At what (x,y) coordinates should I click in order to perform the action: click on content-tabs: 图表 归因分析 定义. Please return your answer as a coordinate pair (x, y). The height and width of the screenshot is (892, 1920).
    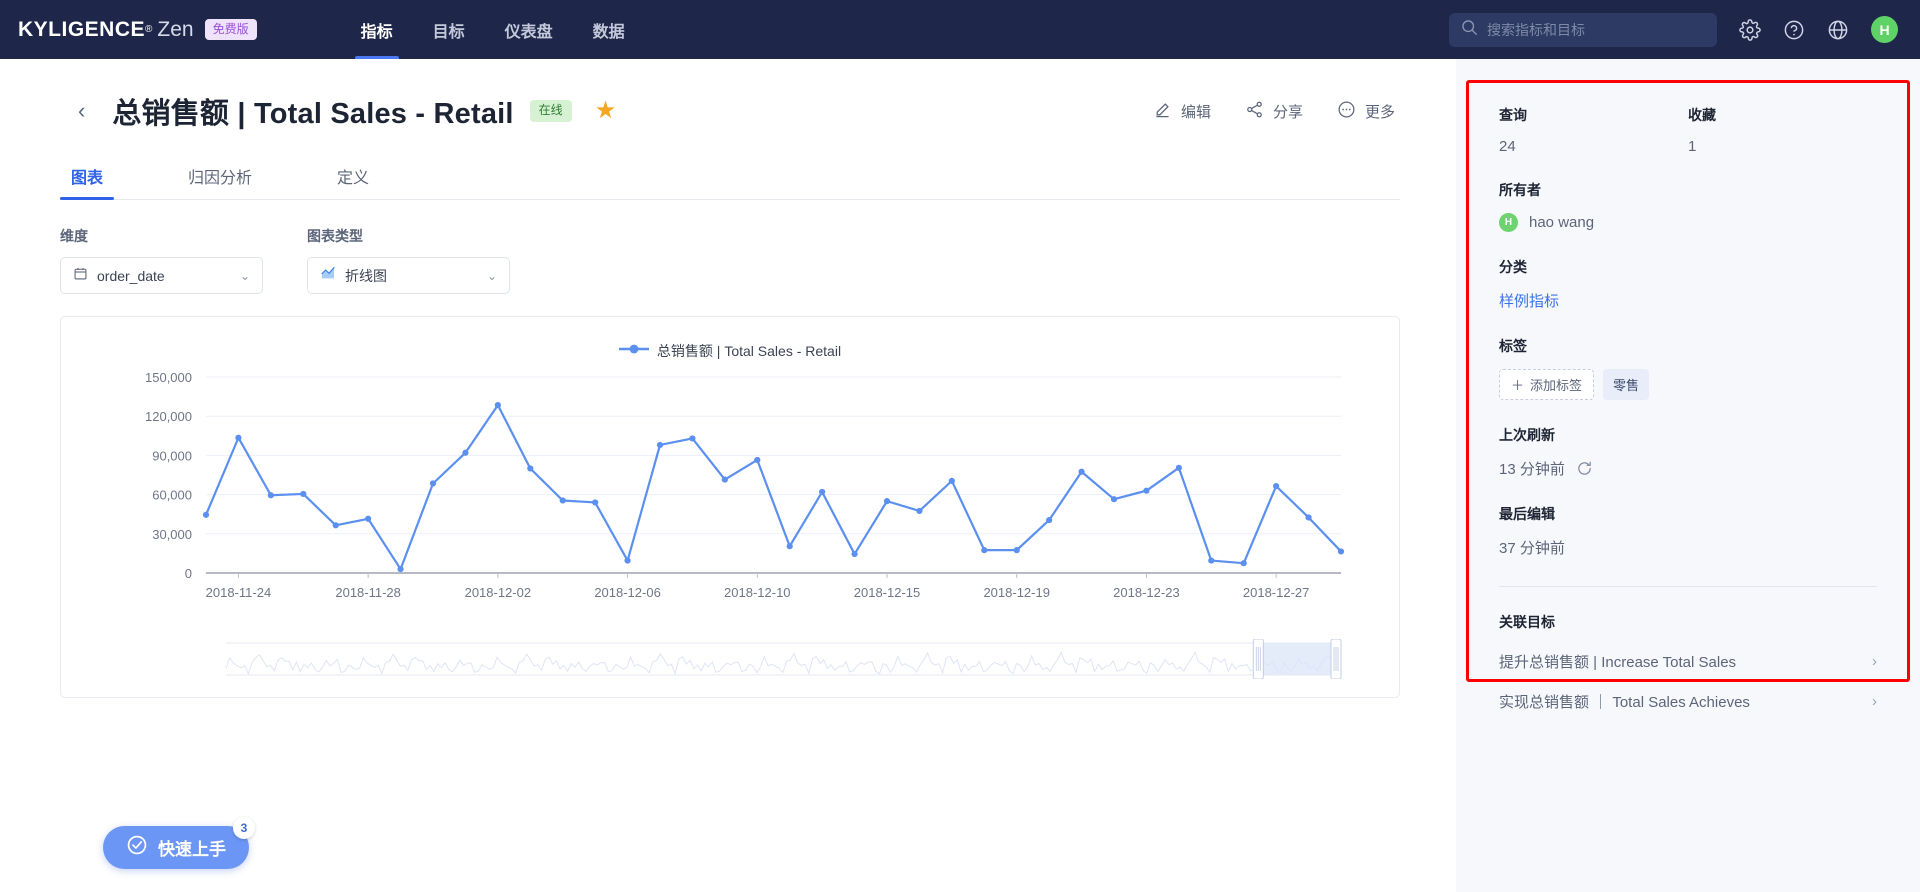
    Looking at the image, I should click on (730, 180).